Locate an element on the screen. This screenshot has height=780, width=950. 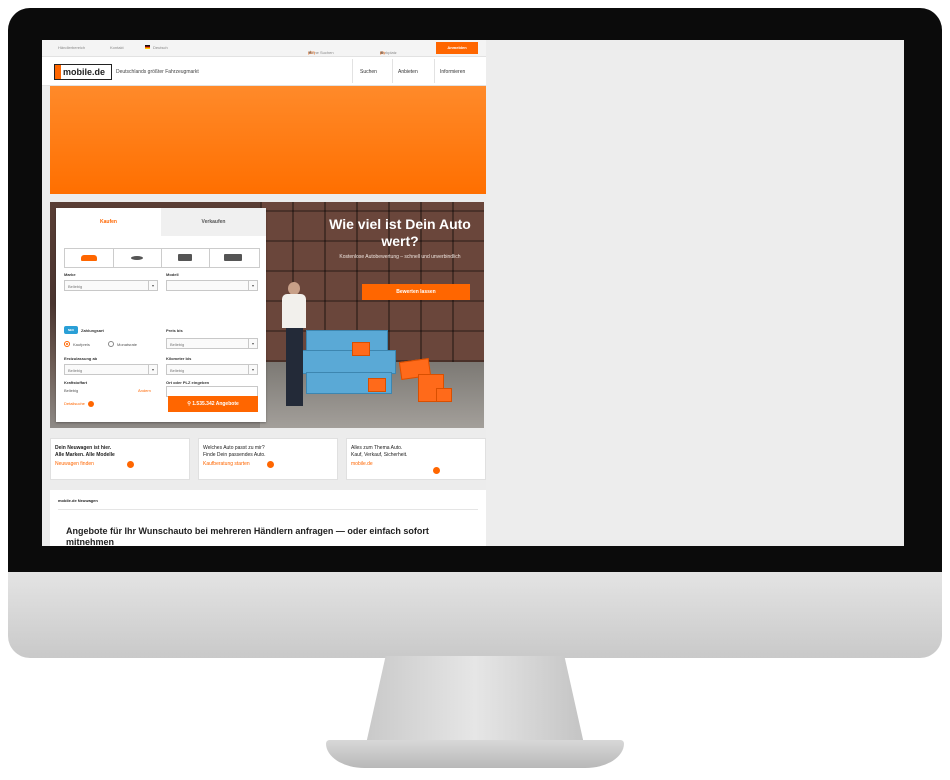
new-cars-link: Neuwagen finden is located at coordinates (74, 464).